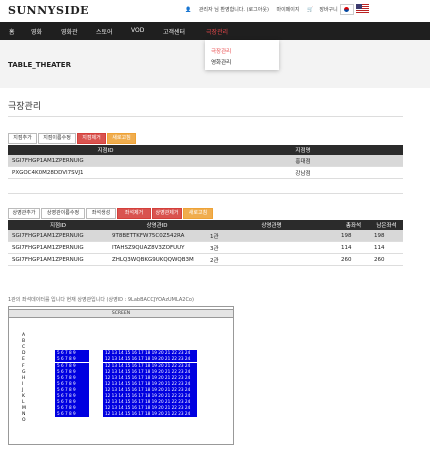 This screenshot has height=460, width=430. Describe the element at coordinates (287, 10) in the screenshot. I see `mypage-link: 마이페이지` at that location.